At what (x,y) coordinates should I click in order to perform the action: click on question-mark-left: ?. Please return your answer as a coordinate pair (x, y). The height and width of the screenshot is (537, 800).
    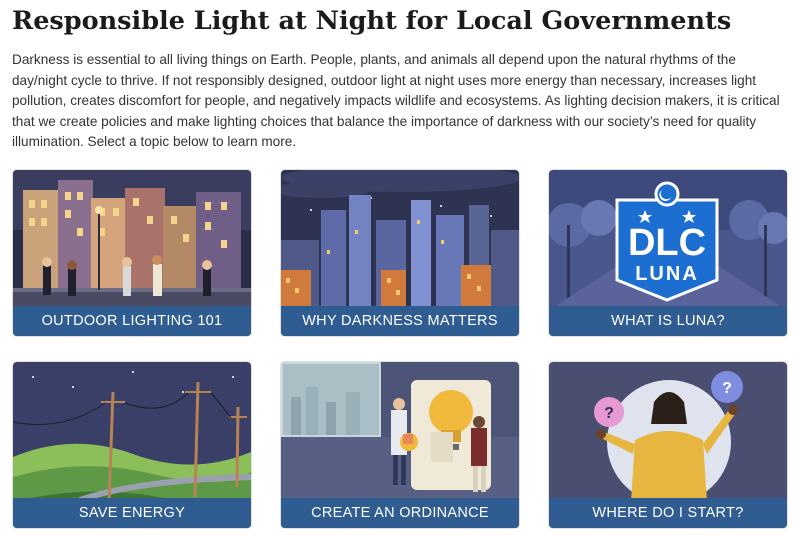
    Looking at the image, I should click on (609, 413).